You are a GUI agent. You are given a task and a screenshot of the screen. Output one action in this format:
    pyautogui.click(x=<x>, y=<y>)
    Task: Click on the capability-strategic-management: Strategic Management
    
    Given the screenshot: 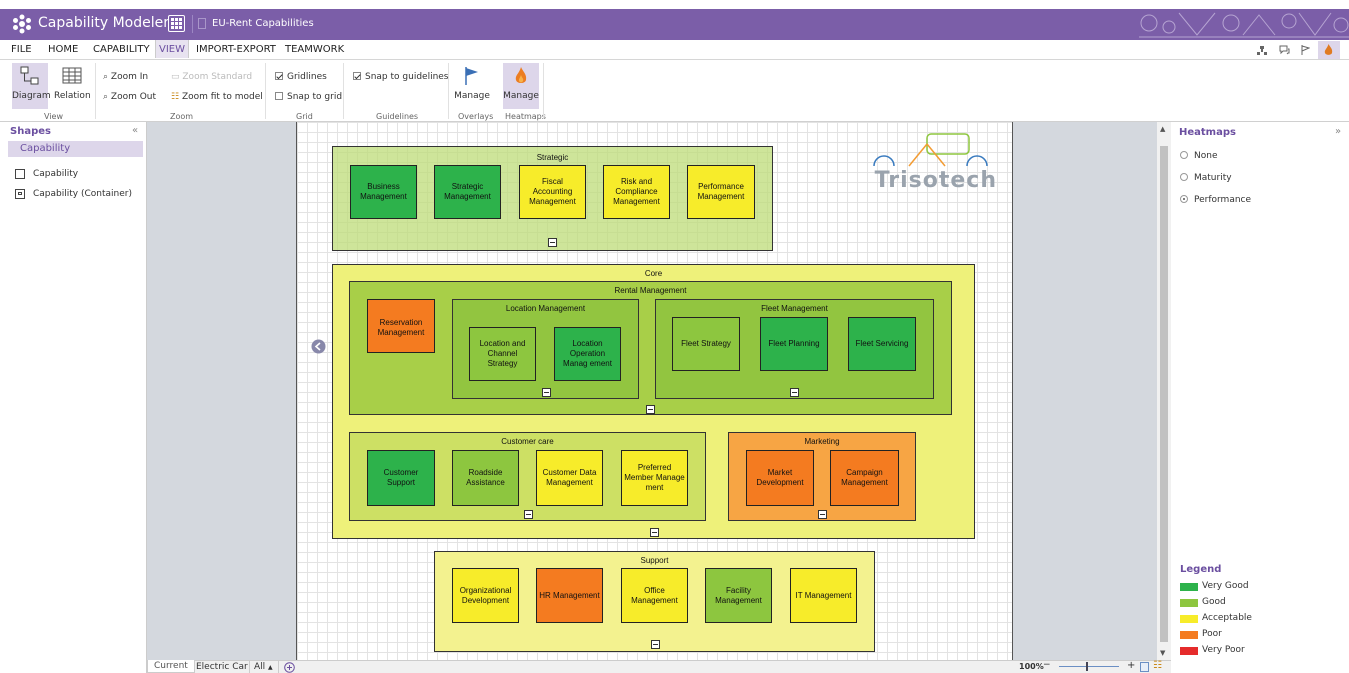 What is the action you would take?
    pyautogui.click(x=467, y=192)
    